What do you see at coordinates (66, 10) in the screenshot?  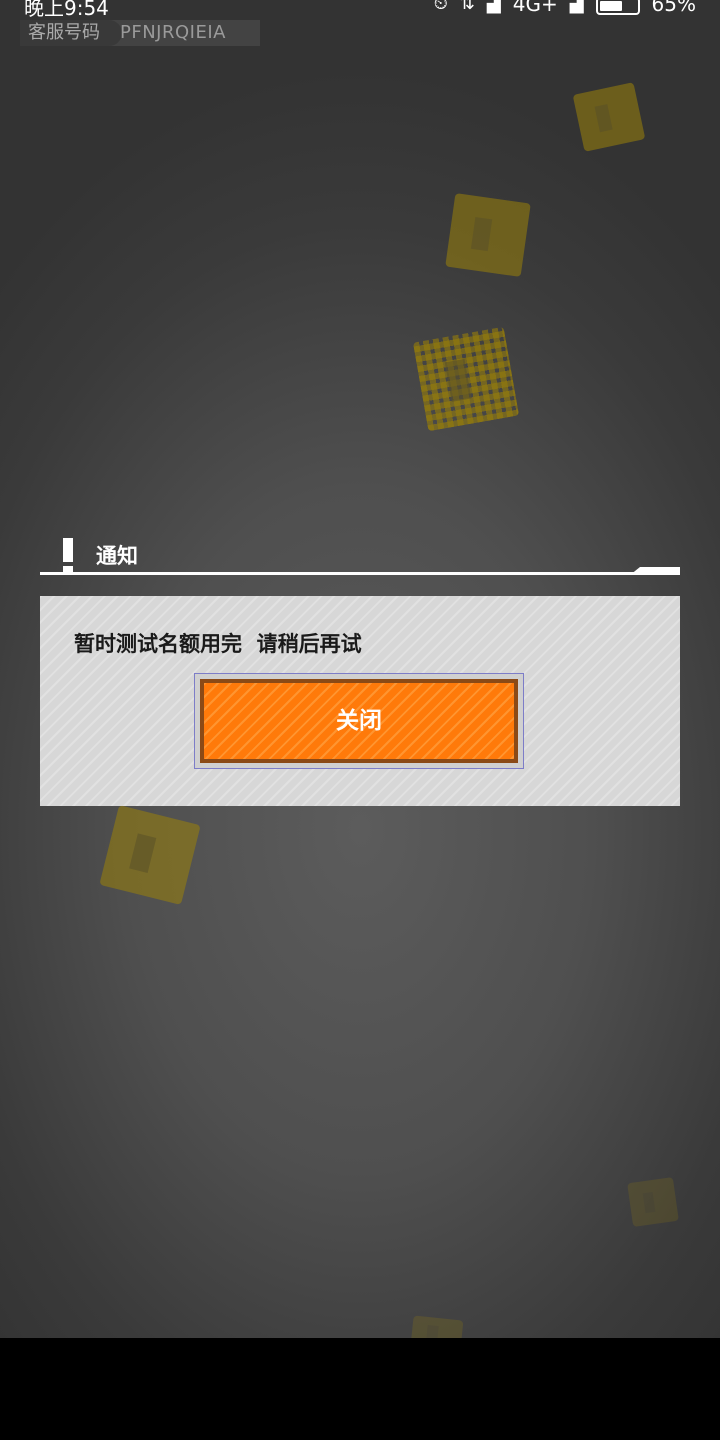 I see `status-time: 晚上9:54` at bounding box center [66, 10].